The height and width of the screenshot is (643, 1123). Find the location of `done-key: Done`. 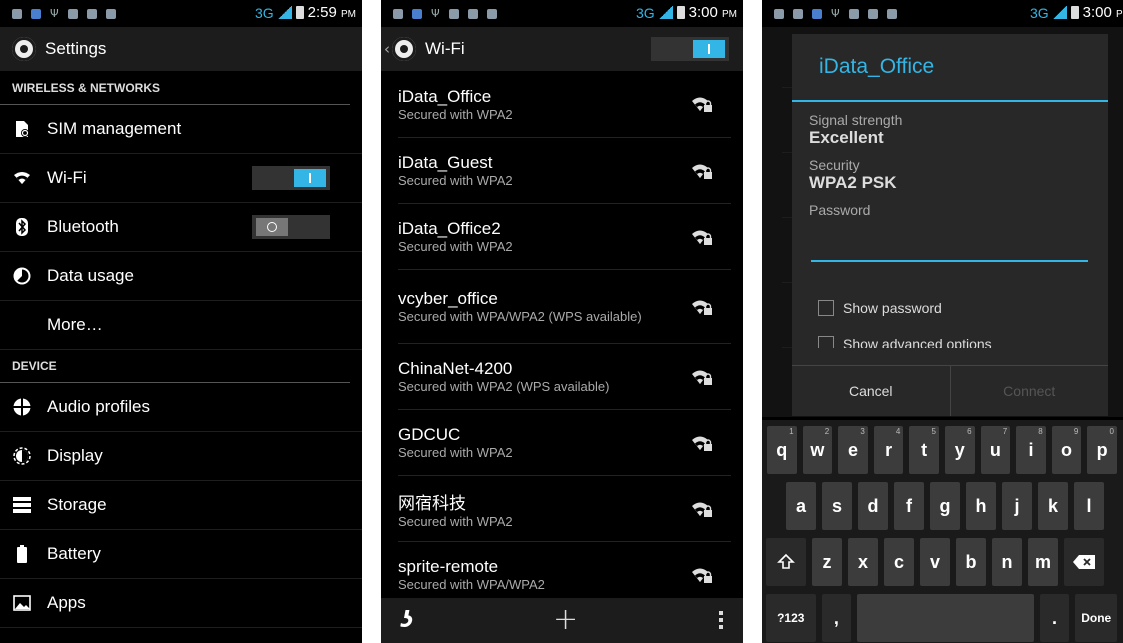

done-key: Done is located at coordinates (1096, 618).